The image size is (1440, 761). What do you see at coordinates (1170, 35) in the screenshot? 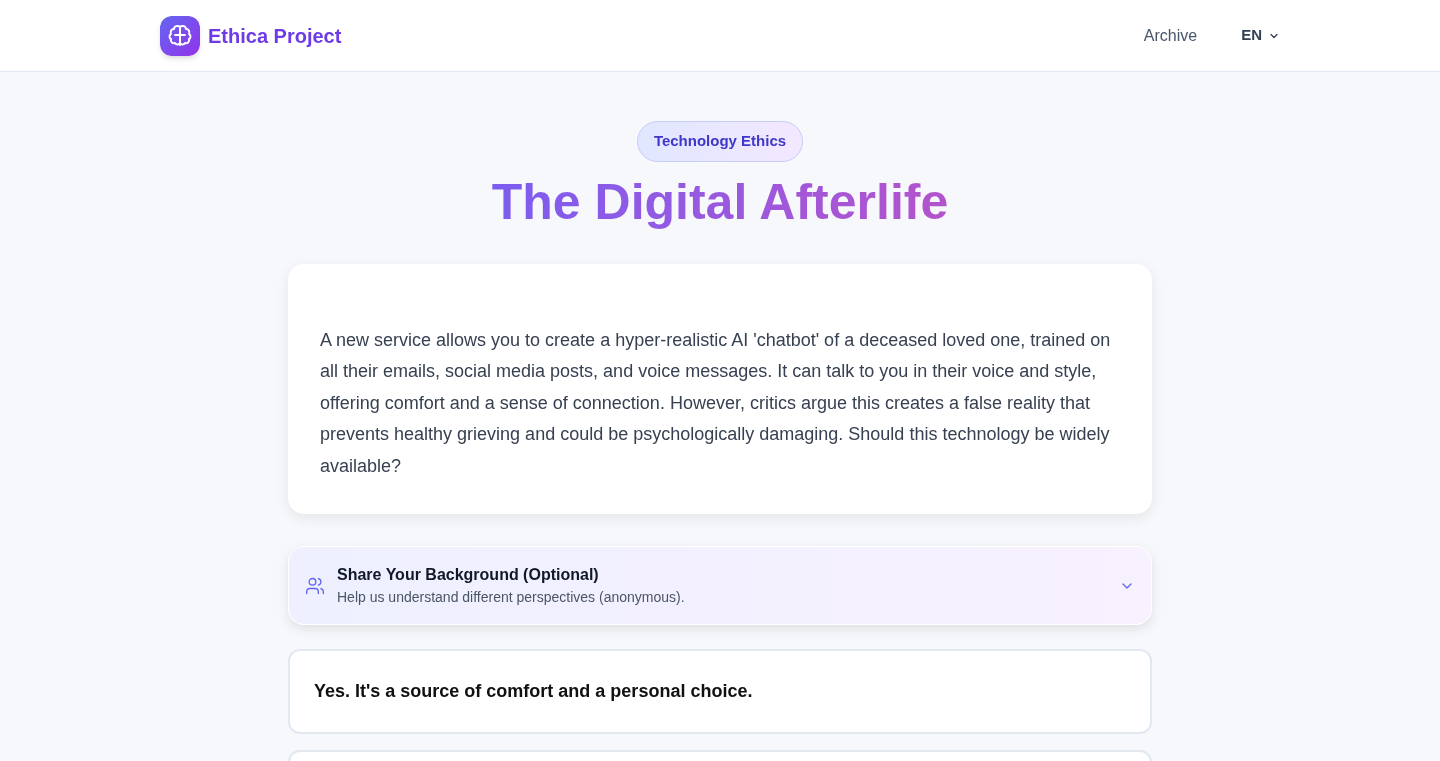
I see `nav-link: Archive` at bounding box center [1170, 35].